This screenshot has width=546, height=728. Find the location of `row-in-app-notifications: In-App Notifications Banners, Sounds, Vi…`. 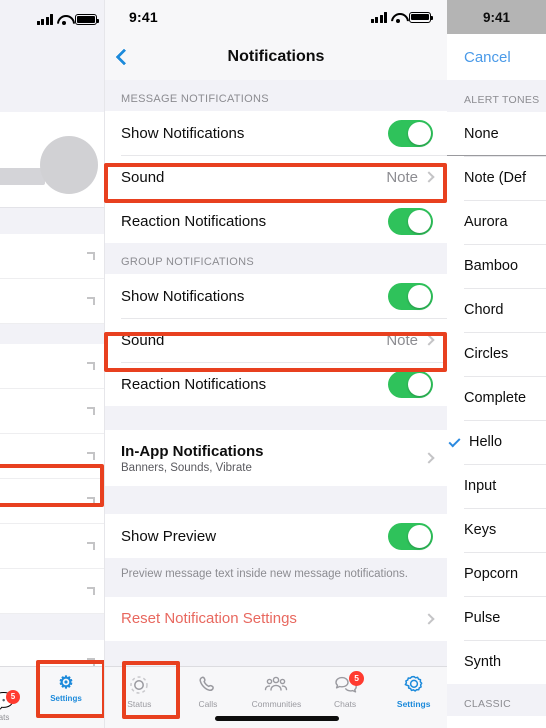

row-in-app-notifications: In-App Notifications Banners, Sounds, Vi… is located at coordinates (276, 458).